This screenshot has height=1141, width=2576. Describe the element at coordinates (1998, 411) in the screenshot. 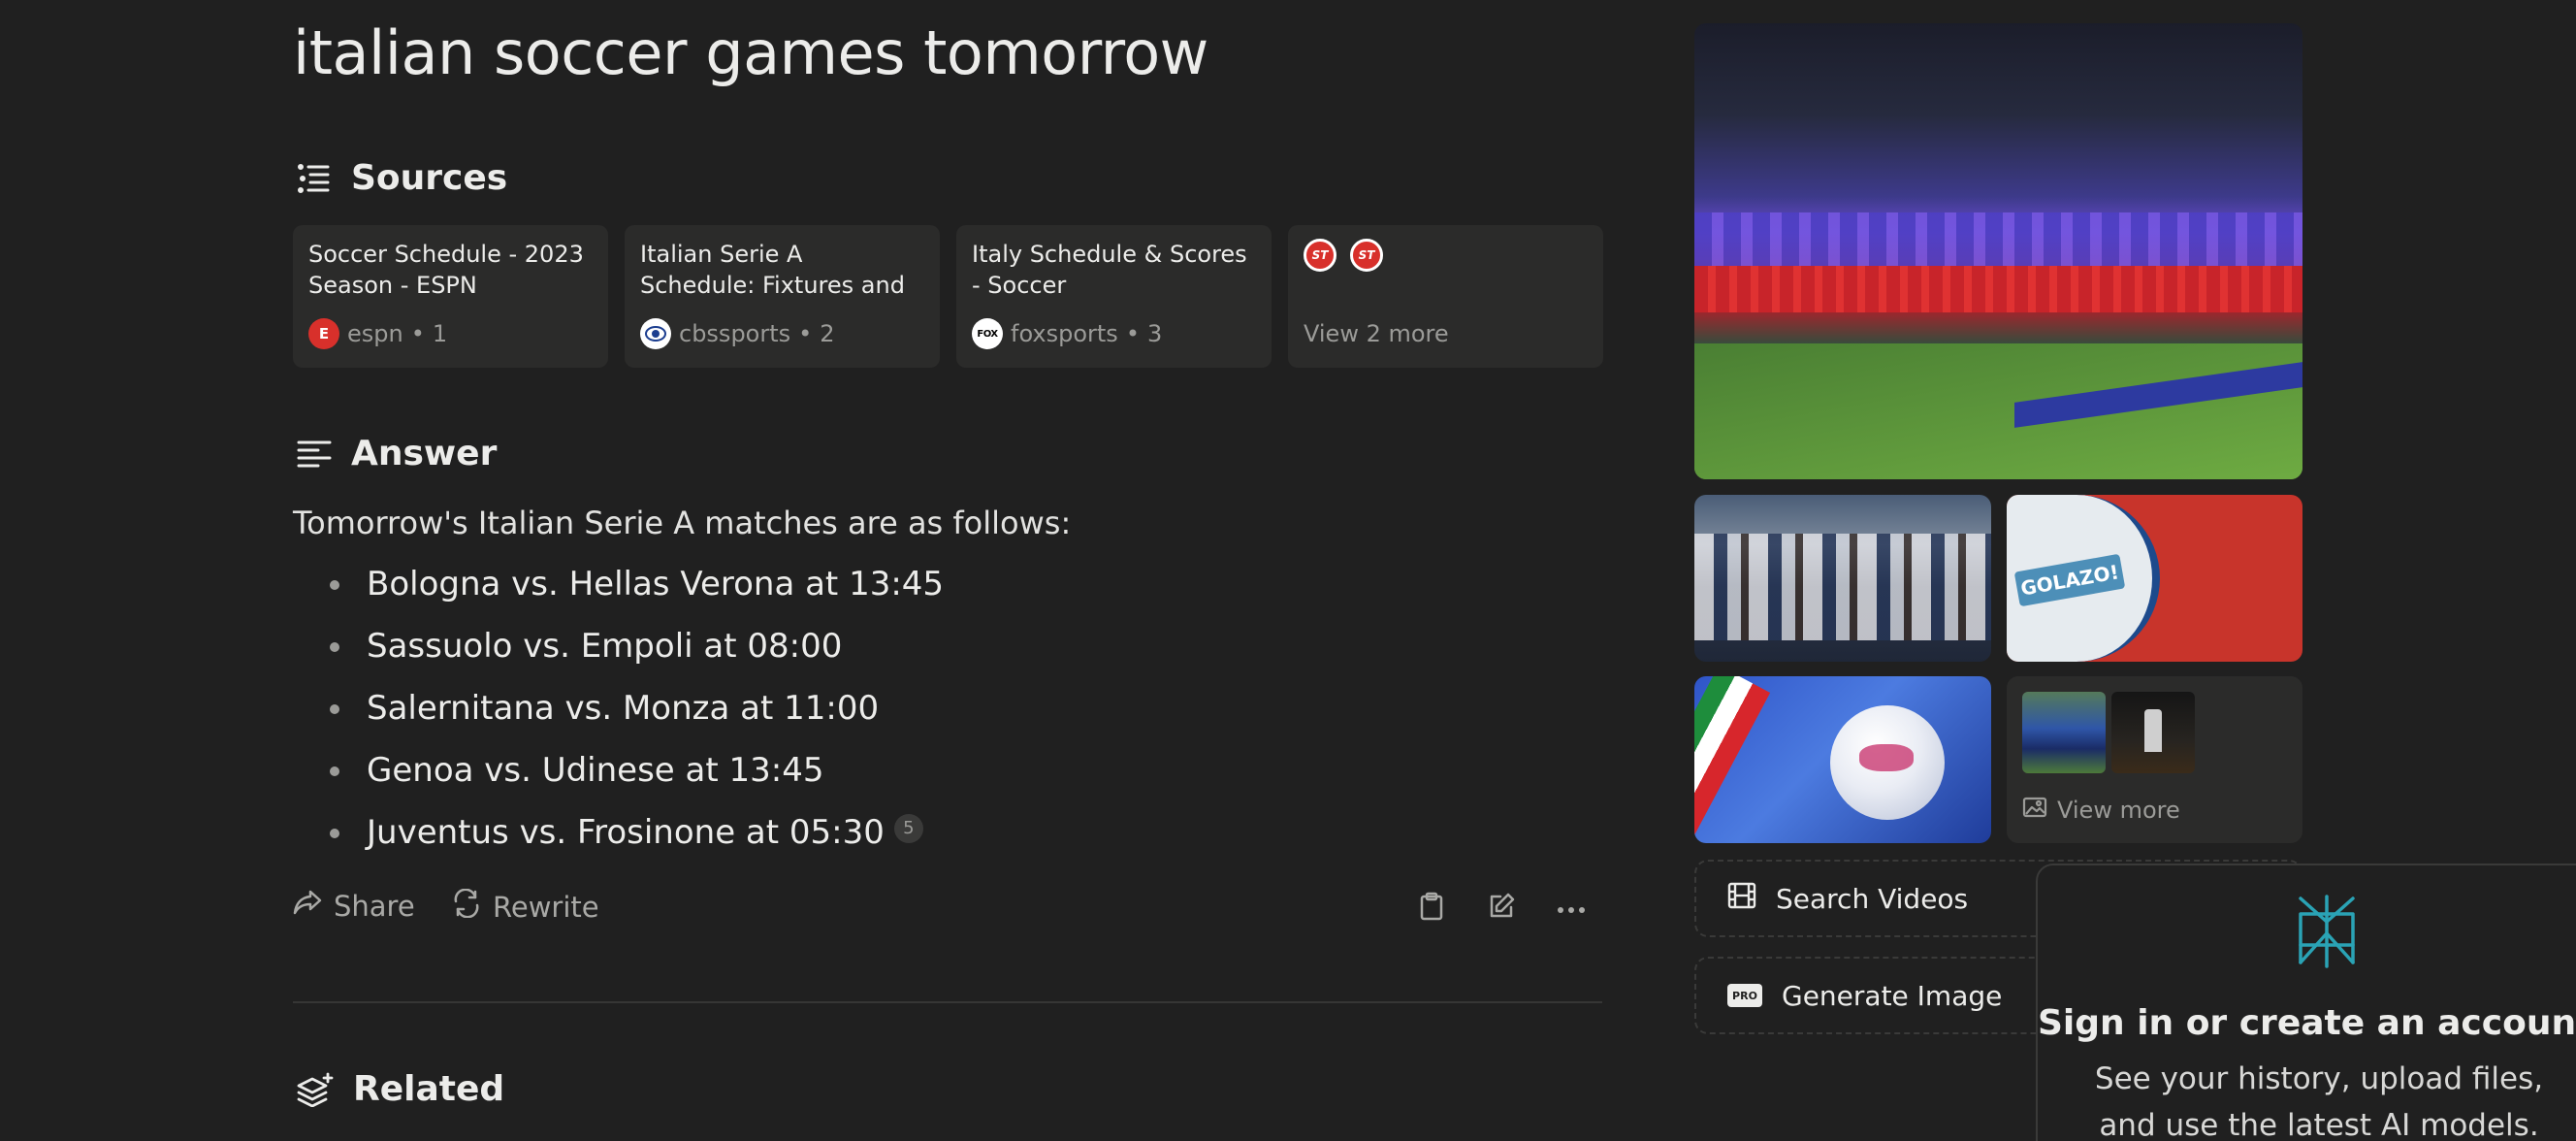

I see `pitch` at that location.